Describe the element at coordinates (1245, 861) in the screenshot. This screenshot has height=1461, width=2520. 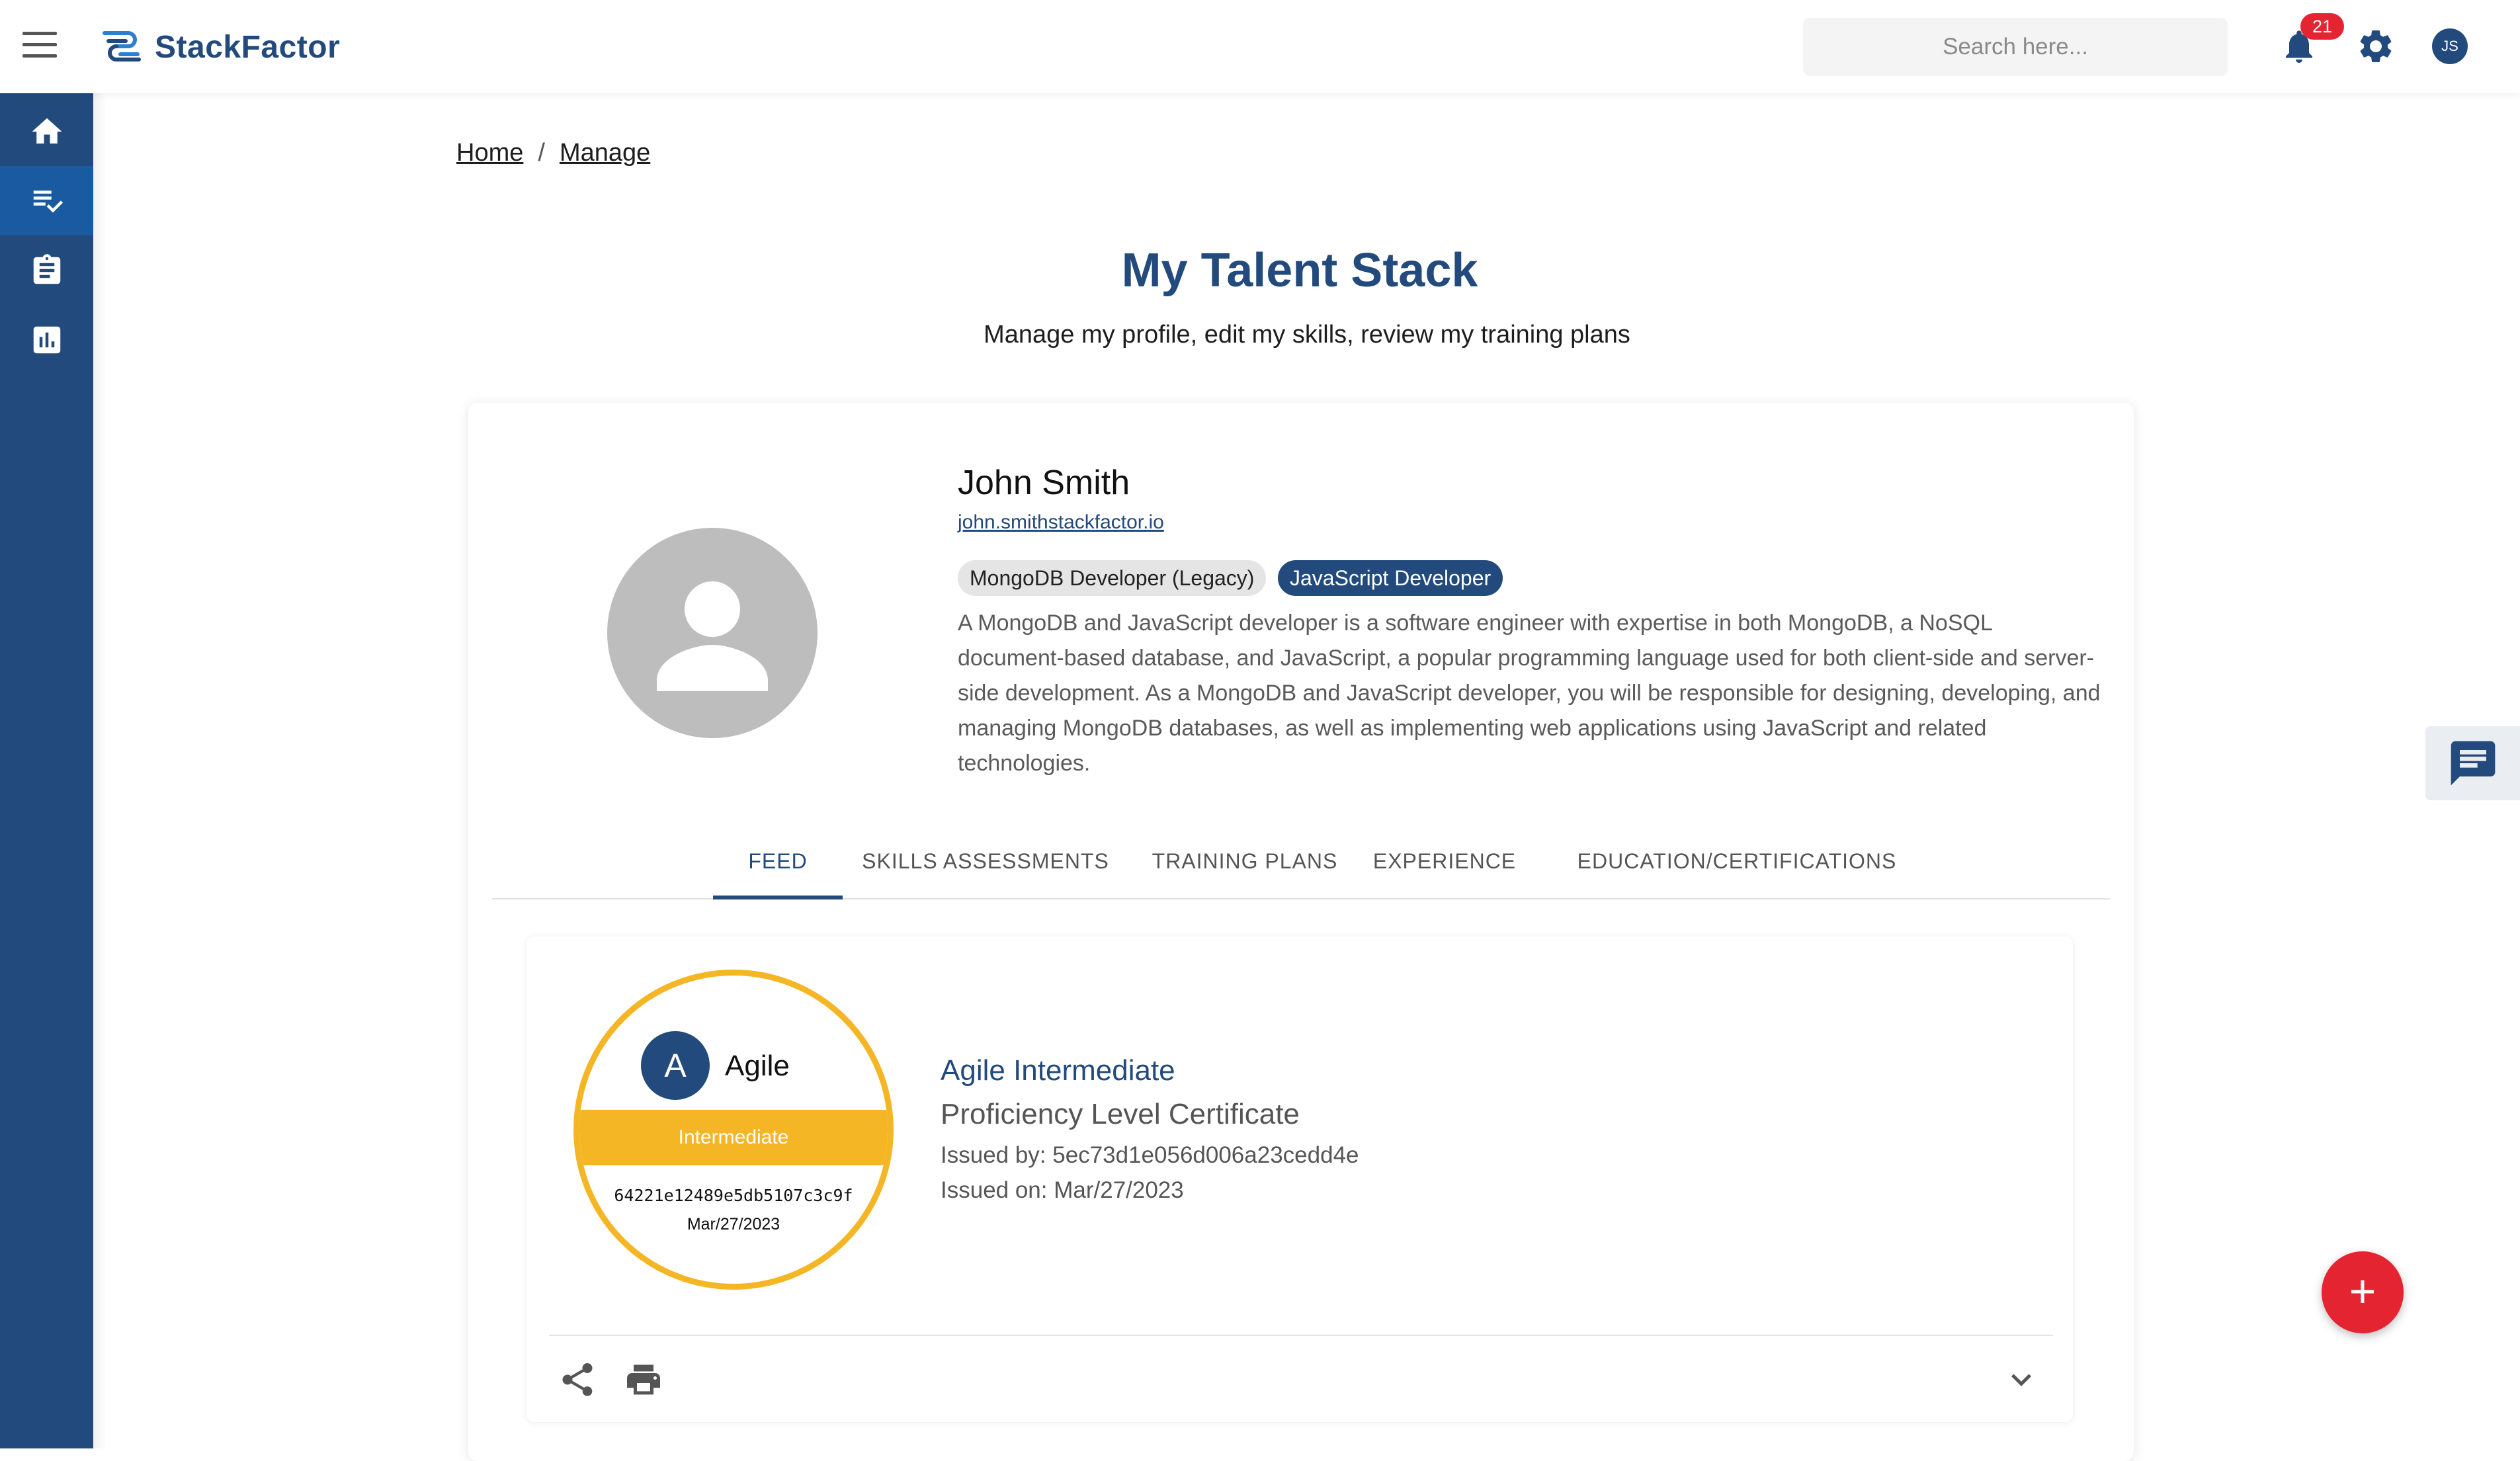
I see `tab-training-plans: TRAINING PLANS` at that location.